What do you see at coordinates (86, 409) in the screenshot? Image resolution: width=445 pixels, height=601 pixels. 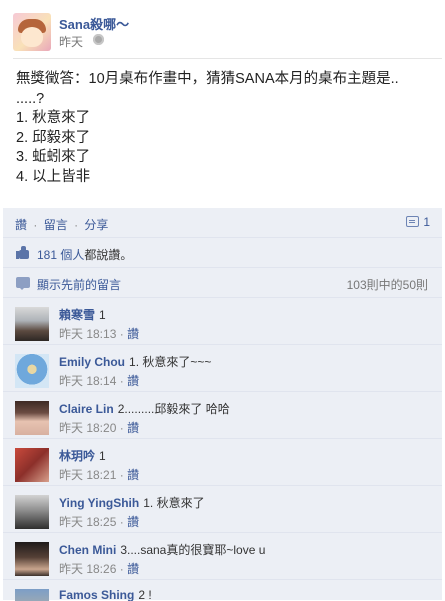 I see `commenter-name: Claire Lin` at bounding box center [86, 409].